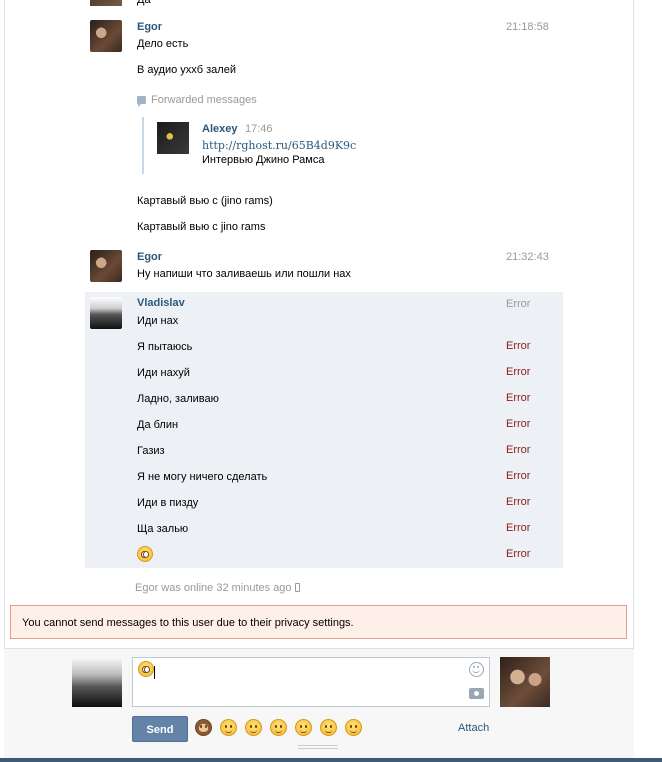 The height and width of the screenshot is (762, 662). What do you see at coordinates (318, 747) in the screenshot?
I see `resize-grip` at bounding box center [318, 747].